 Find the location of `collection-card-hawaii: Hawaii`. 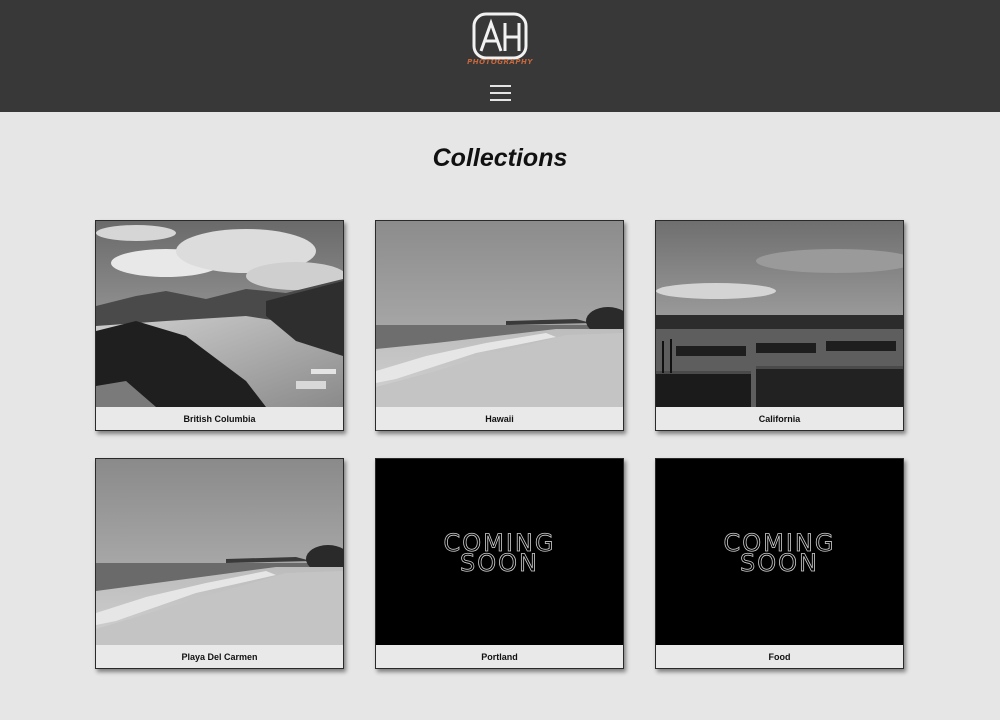

collection-card-hawaii: Hawaii is located at coordinates (499, 325).